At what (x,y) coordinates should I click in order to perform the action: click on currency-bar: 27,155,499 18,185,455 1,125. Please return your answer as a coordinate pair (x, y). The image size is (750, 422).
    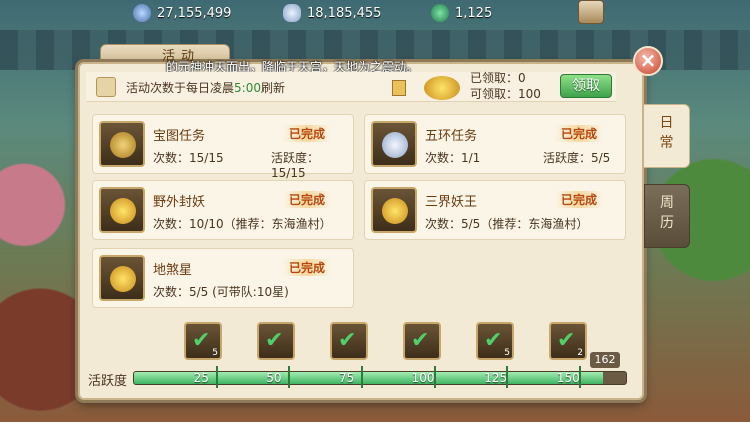
    Looking at the image, I should click on (375, 13).